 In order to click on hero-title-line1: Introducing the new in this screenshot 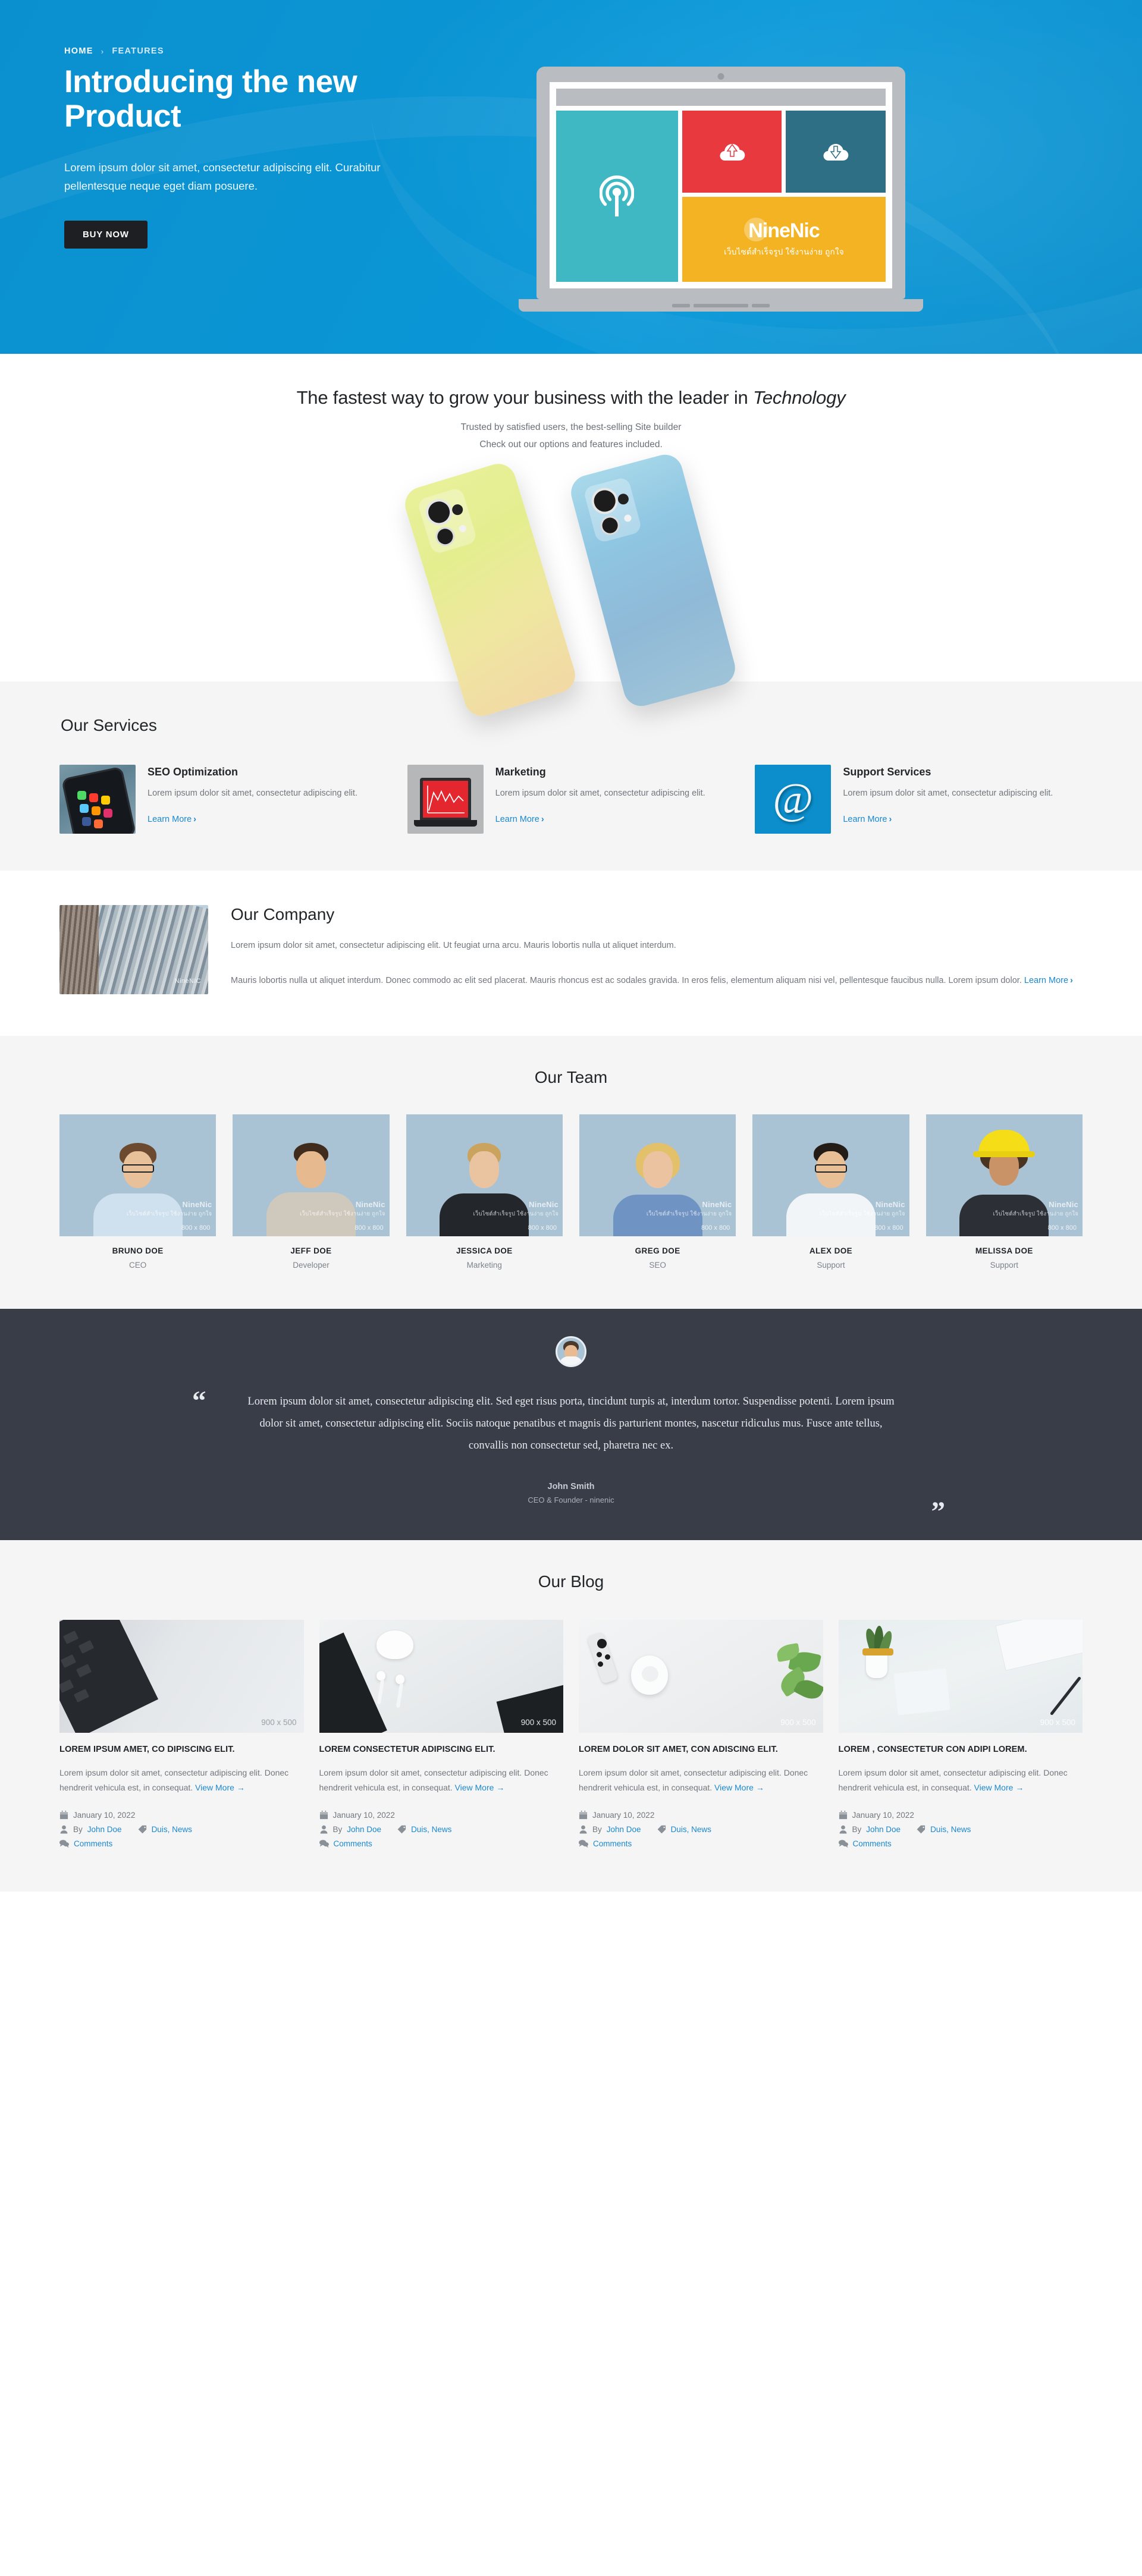, I will do `click(210, 81)`.